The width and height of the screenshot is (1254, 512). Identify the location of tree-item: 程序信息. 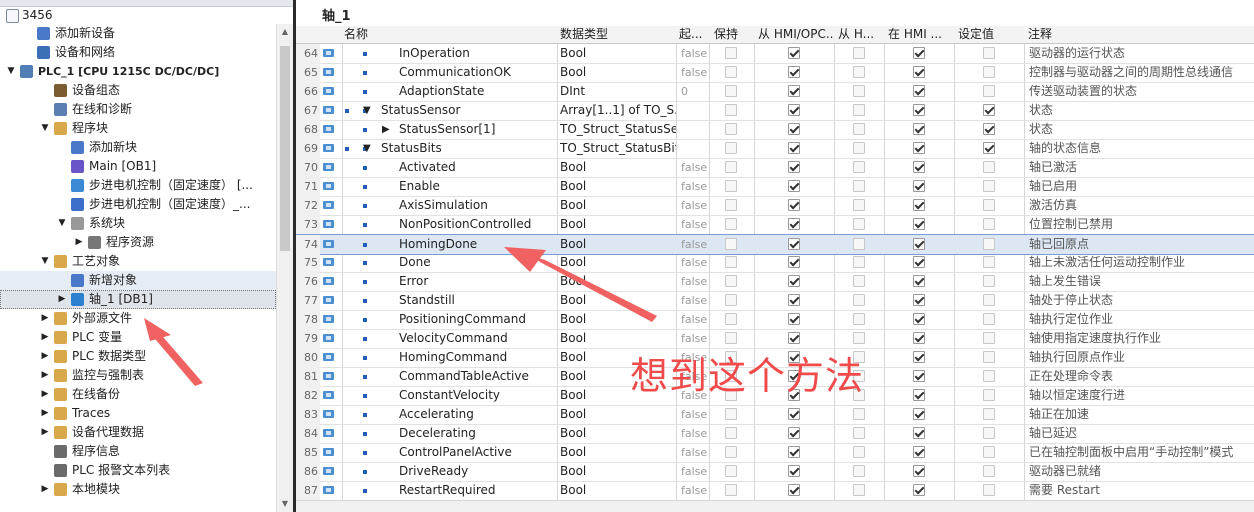
(138, 451).